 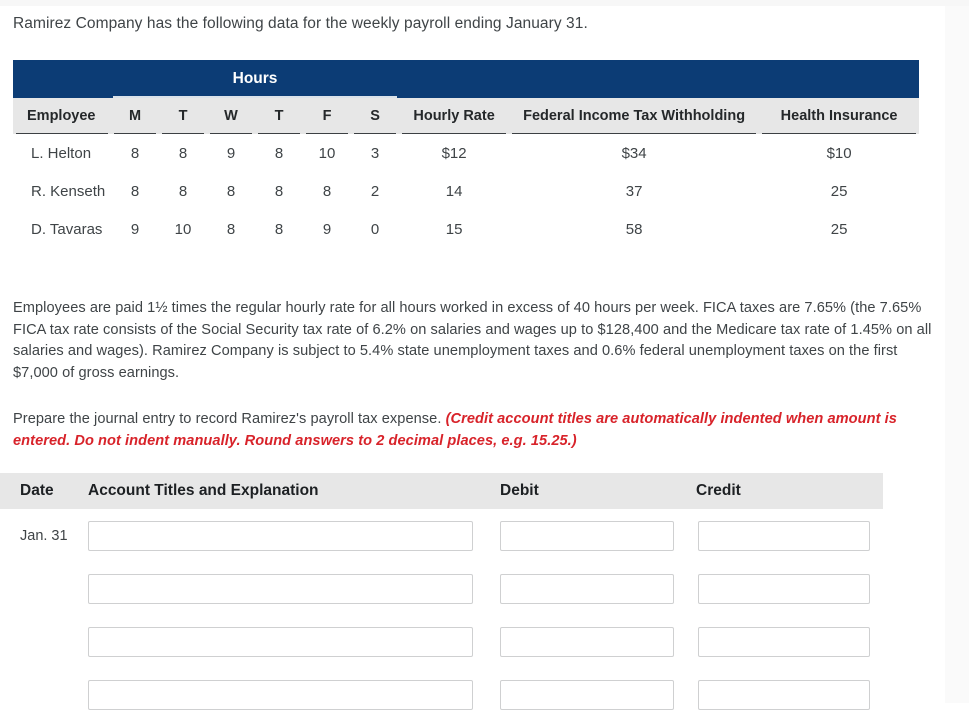 I want to click on cell-federal-income-tax-withholding: $34, so click(x=634, y=153).